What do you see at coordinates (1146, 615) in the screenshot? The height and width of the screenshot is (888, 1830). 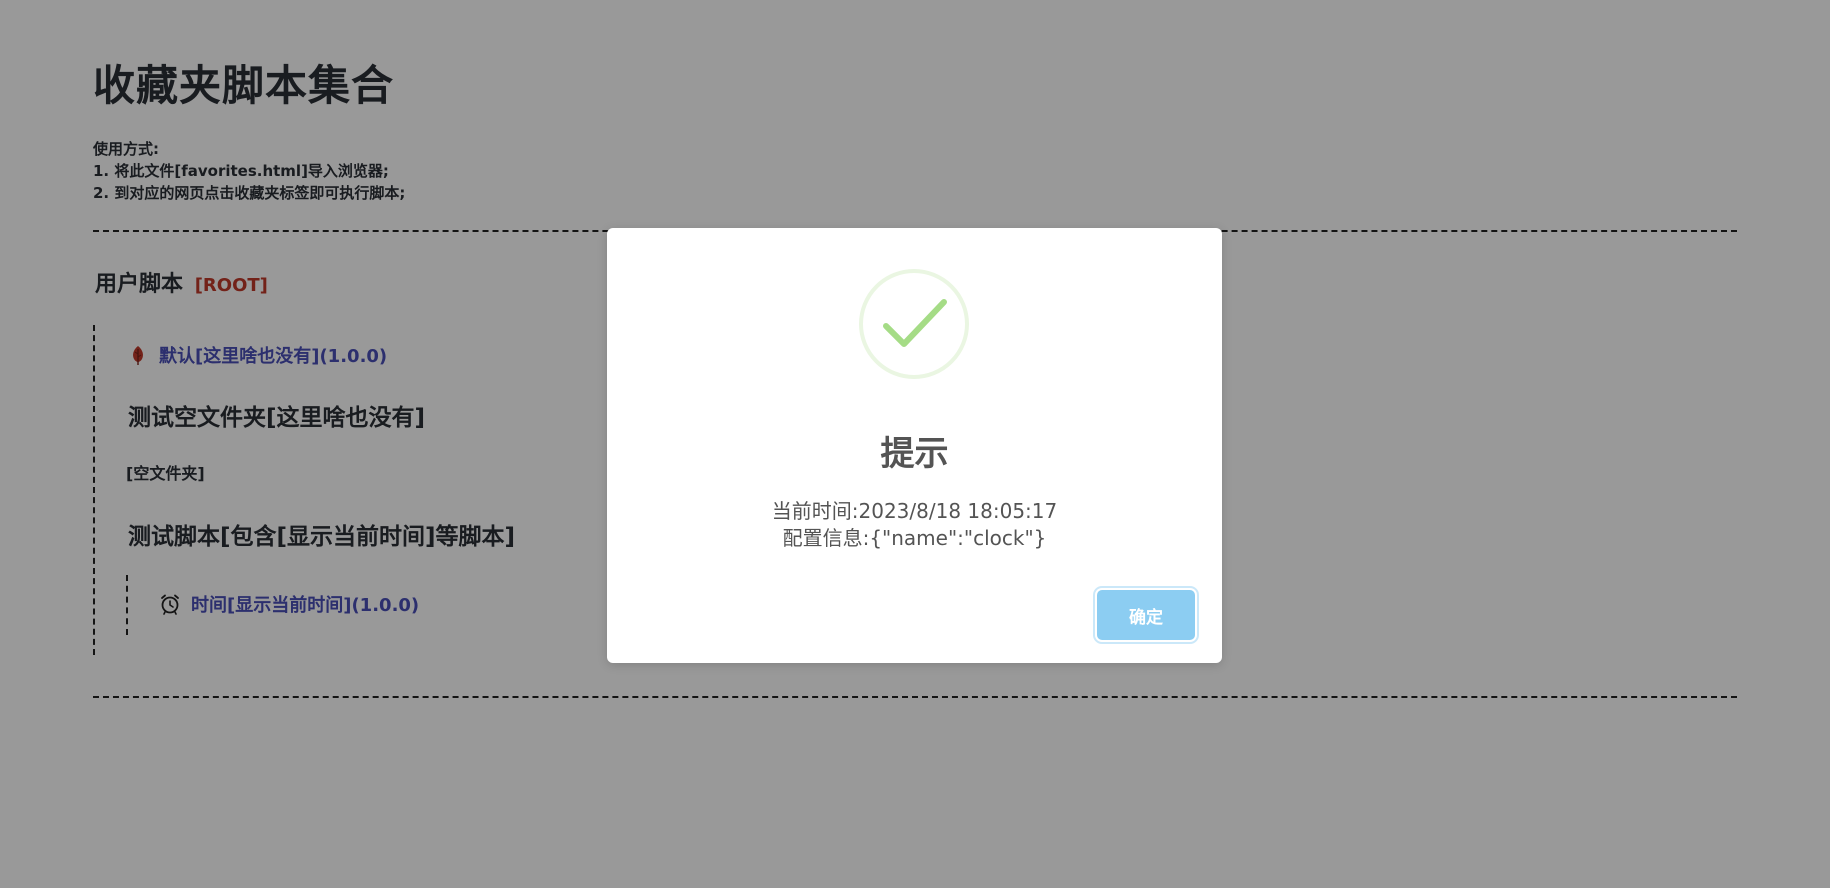 I see `confirm-button: 确定` at bounding box center [1146, 615].